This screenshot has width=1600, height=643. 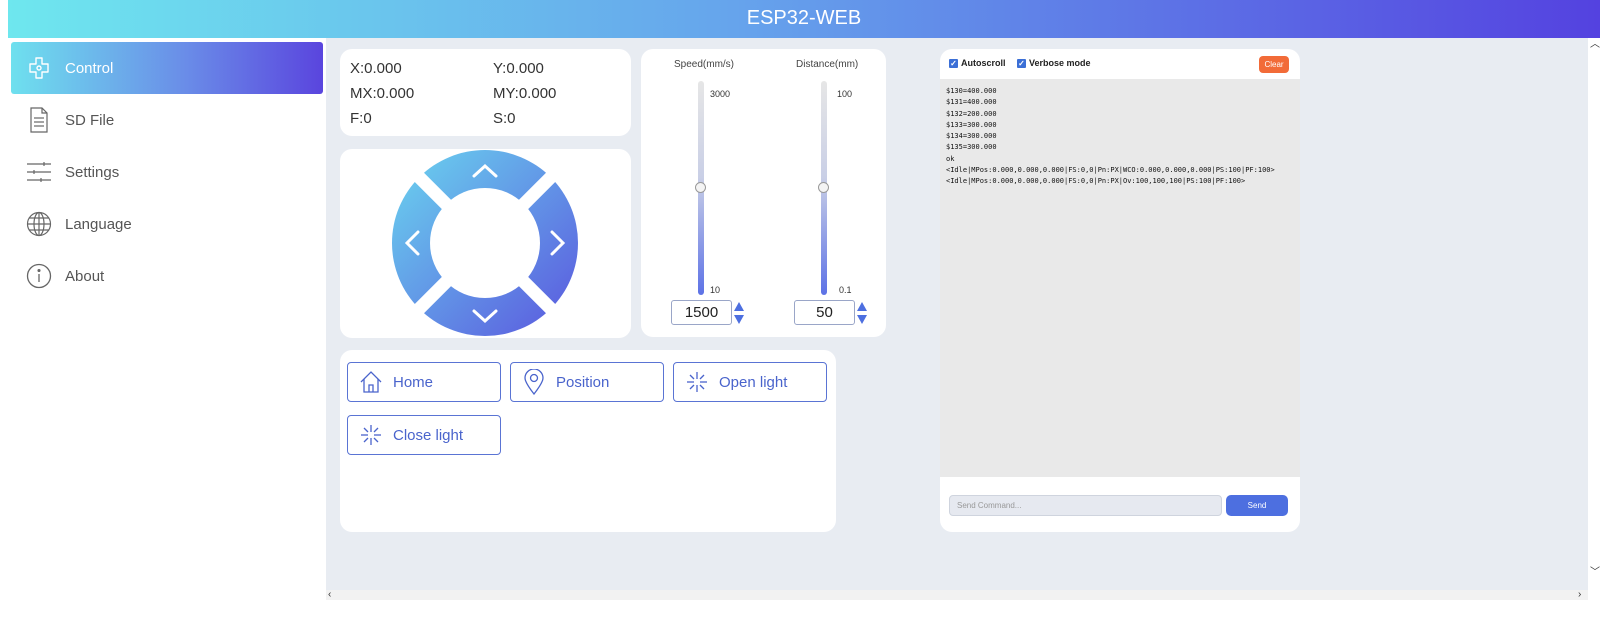 What do you see at coordinates (39, 120) in the screenshot?
I see `file-icon` at bounding box center [39, 120].